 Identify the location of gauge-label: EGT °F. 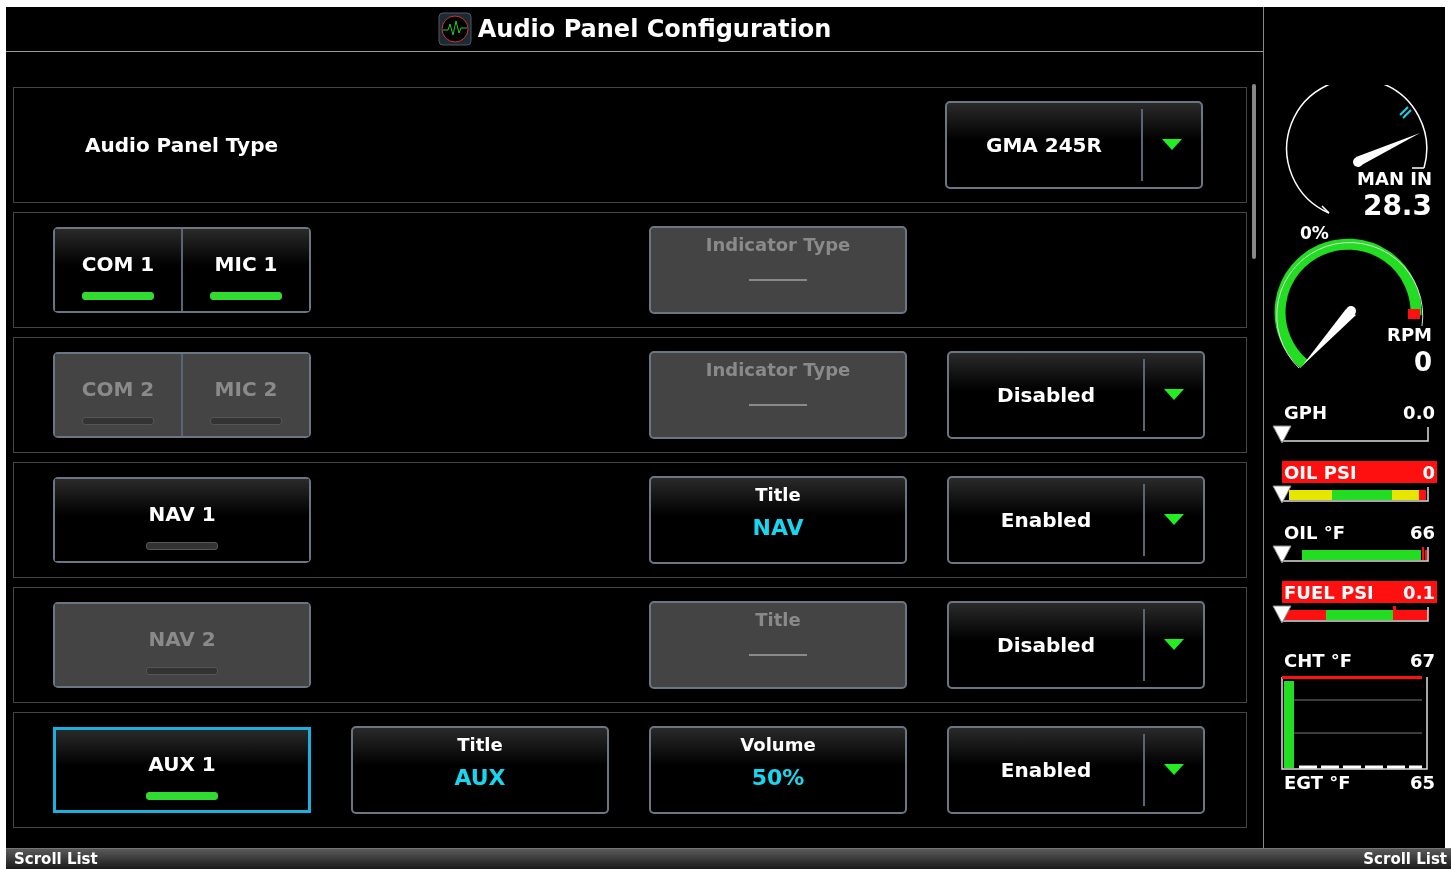
(1317, 782).